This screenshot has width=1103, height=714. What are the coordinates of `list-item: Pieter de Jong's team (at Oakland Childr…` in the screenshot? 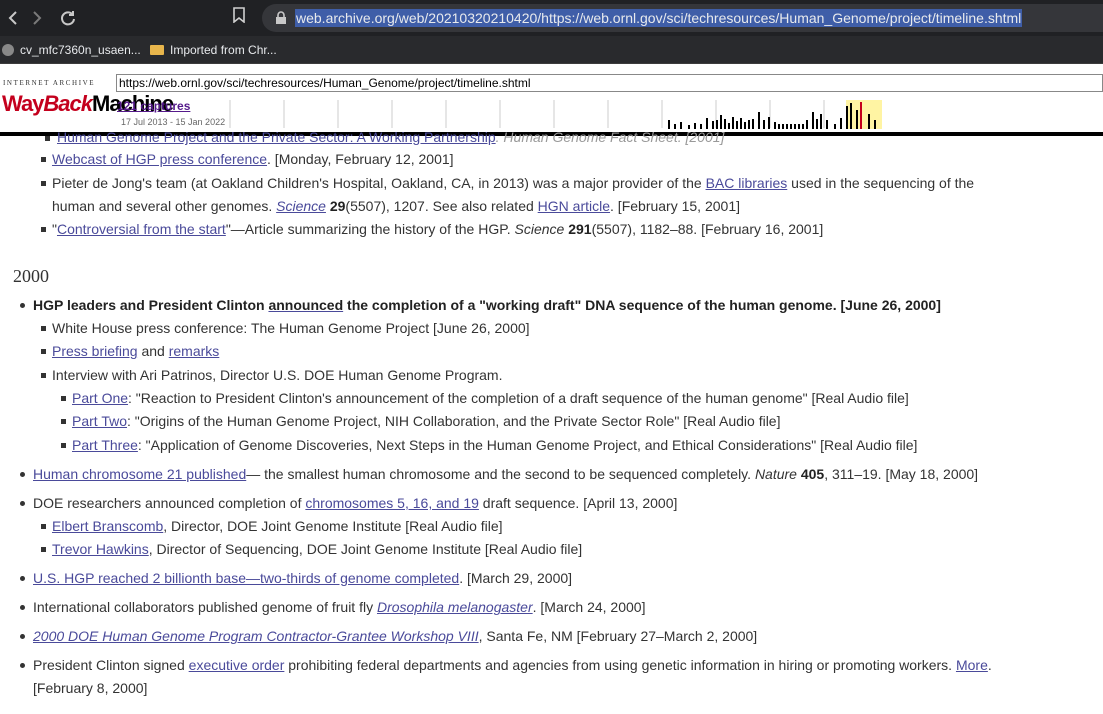 It's located at (513, 183).